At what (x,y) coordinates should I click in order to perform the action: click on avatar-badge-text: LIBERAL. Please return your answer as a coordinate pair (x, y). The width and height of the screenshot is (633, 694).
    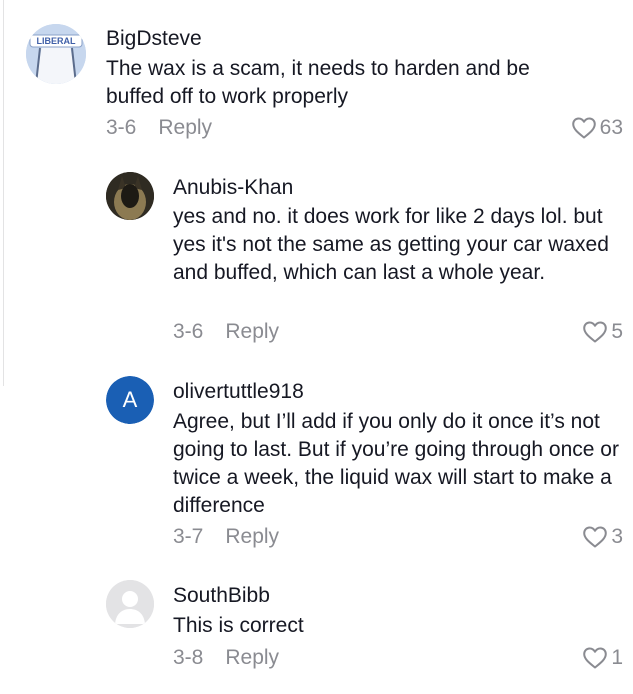
    Looking at the image, I should click on (56, 41).